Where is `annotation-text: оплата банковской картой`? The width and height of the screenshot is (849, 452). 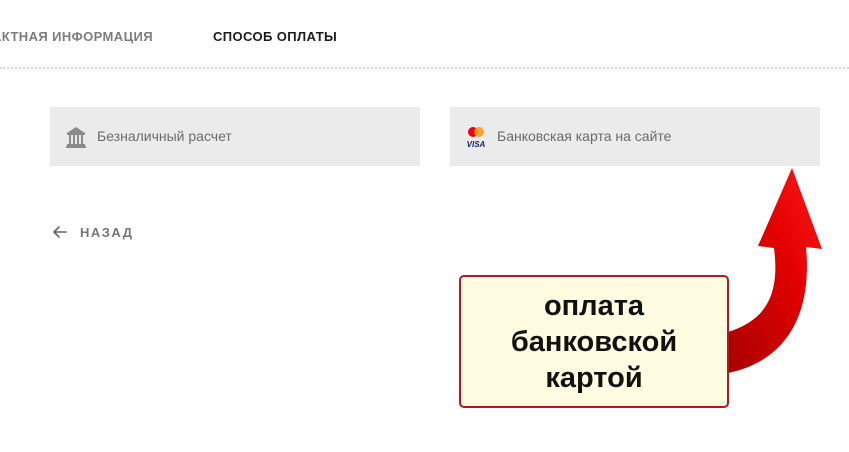 annotation-text: оплата банковской картой is located at coordinates (594, 341).